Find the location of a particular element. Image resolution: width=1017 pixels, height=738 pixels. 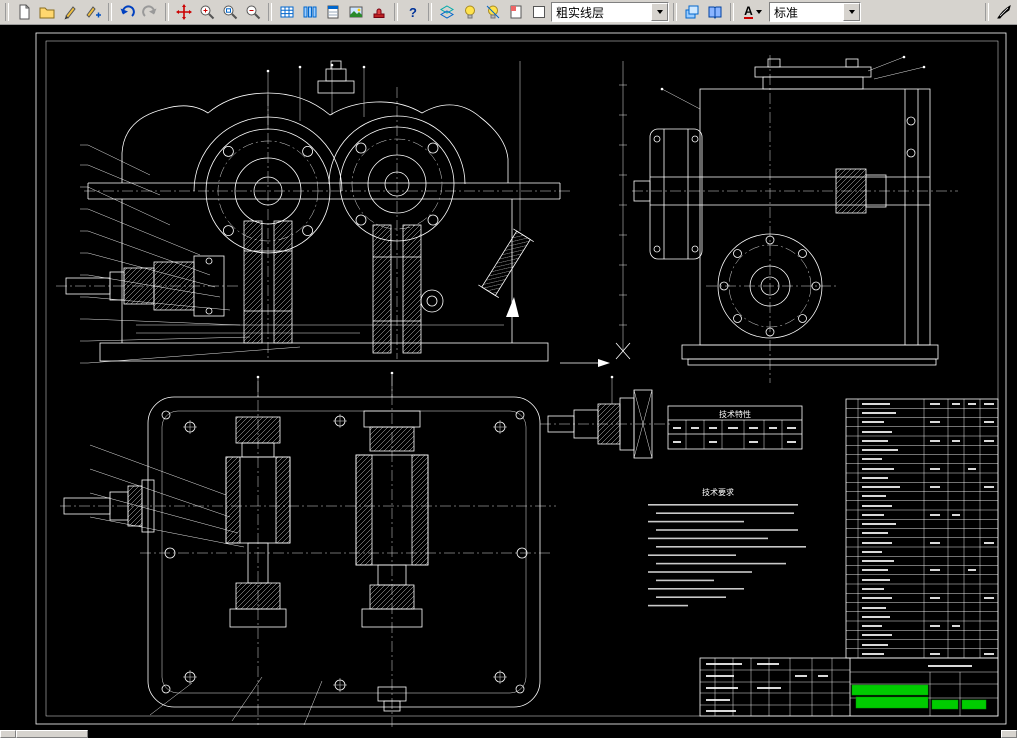

help-icon: ? is located at coordinates (413, 12).